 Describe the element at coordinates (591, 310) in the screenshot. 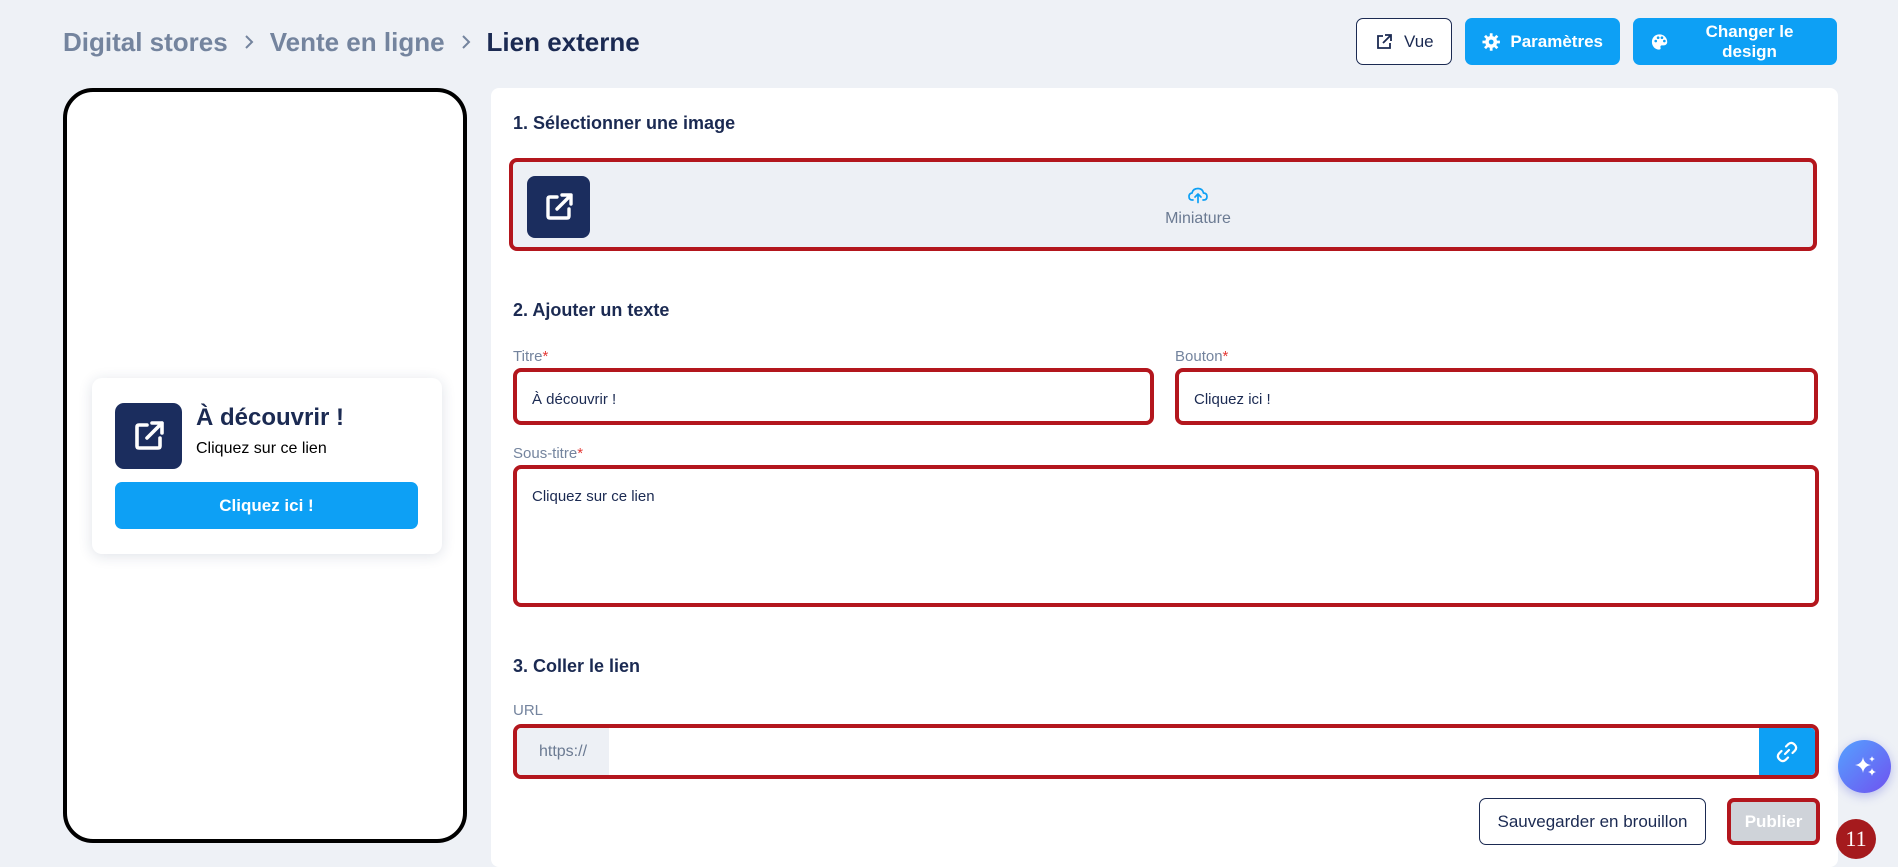

I see `section-title-text: 2. Ajouter un texte` at that location.